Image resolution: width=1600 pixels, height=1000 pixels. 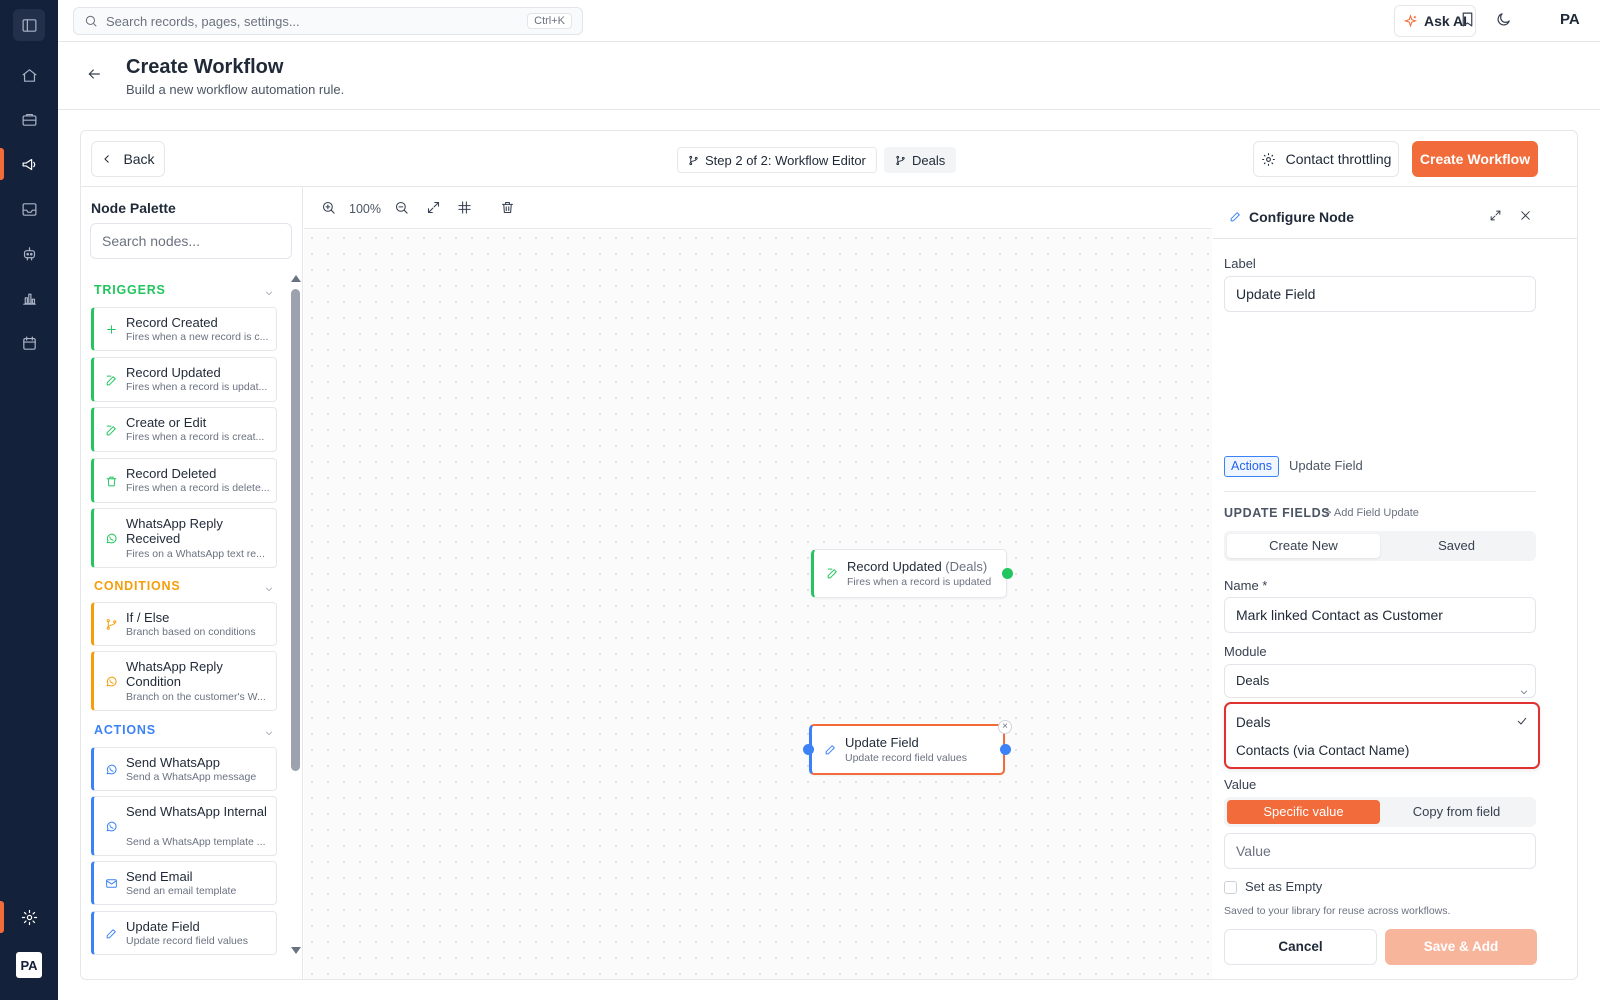 What do you see at coordinates (549, 21) in the screenshot?
I see `search-shortcut: Ctrl+K` at bounding box center [549, 21].